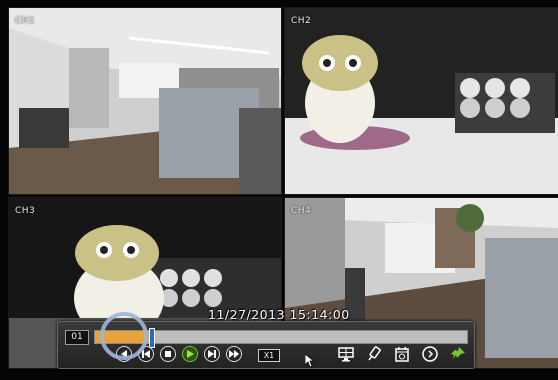 The width and height of the screenshot is (558, 380). I want to click on usb-backup-button, so click(374, 354).